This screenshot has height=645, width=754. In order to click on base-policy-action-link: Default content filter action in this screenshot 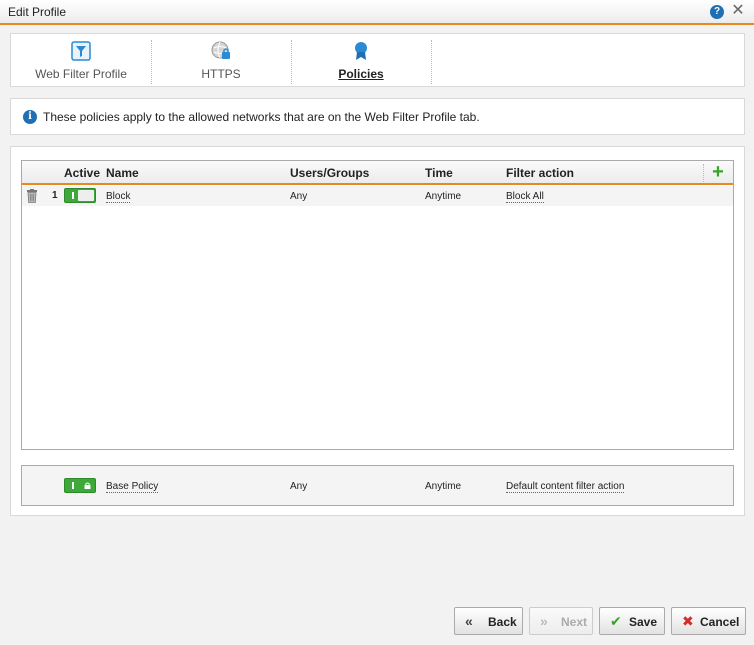, I will do `click(565, 487)`.